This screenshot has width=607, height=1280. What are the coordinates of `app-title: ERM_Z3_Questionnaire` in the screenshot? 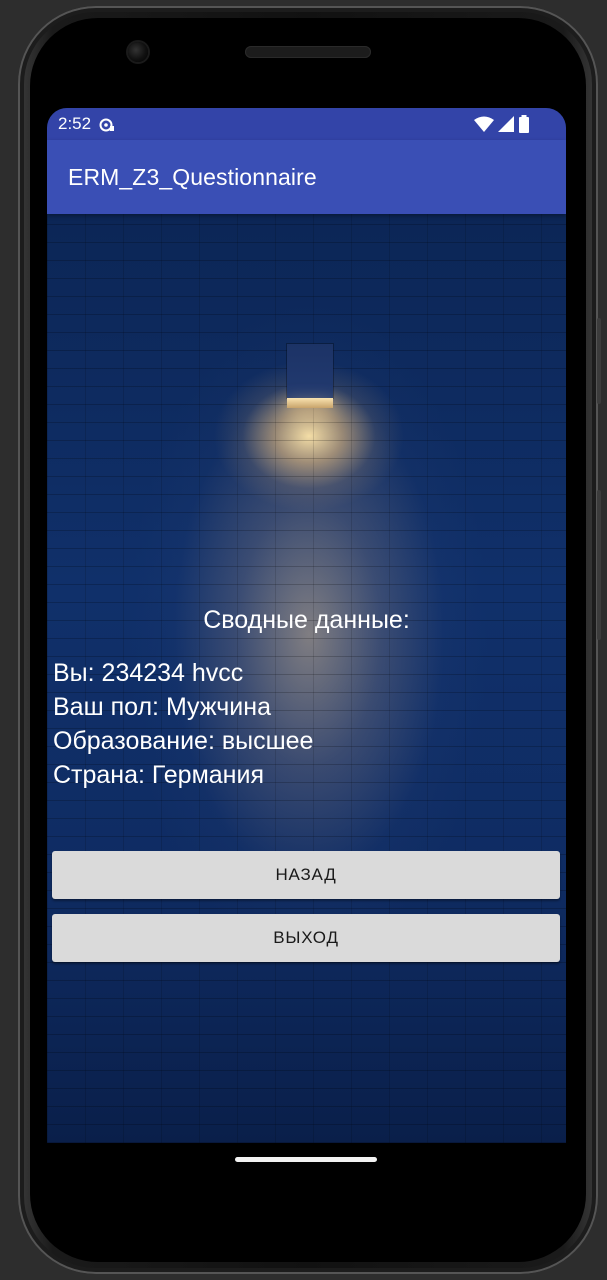 It's located at (192, 177).